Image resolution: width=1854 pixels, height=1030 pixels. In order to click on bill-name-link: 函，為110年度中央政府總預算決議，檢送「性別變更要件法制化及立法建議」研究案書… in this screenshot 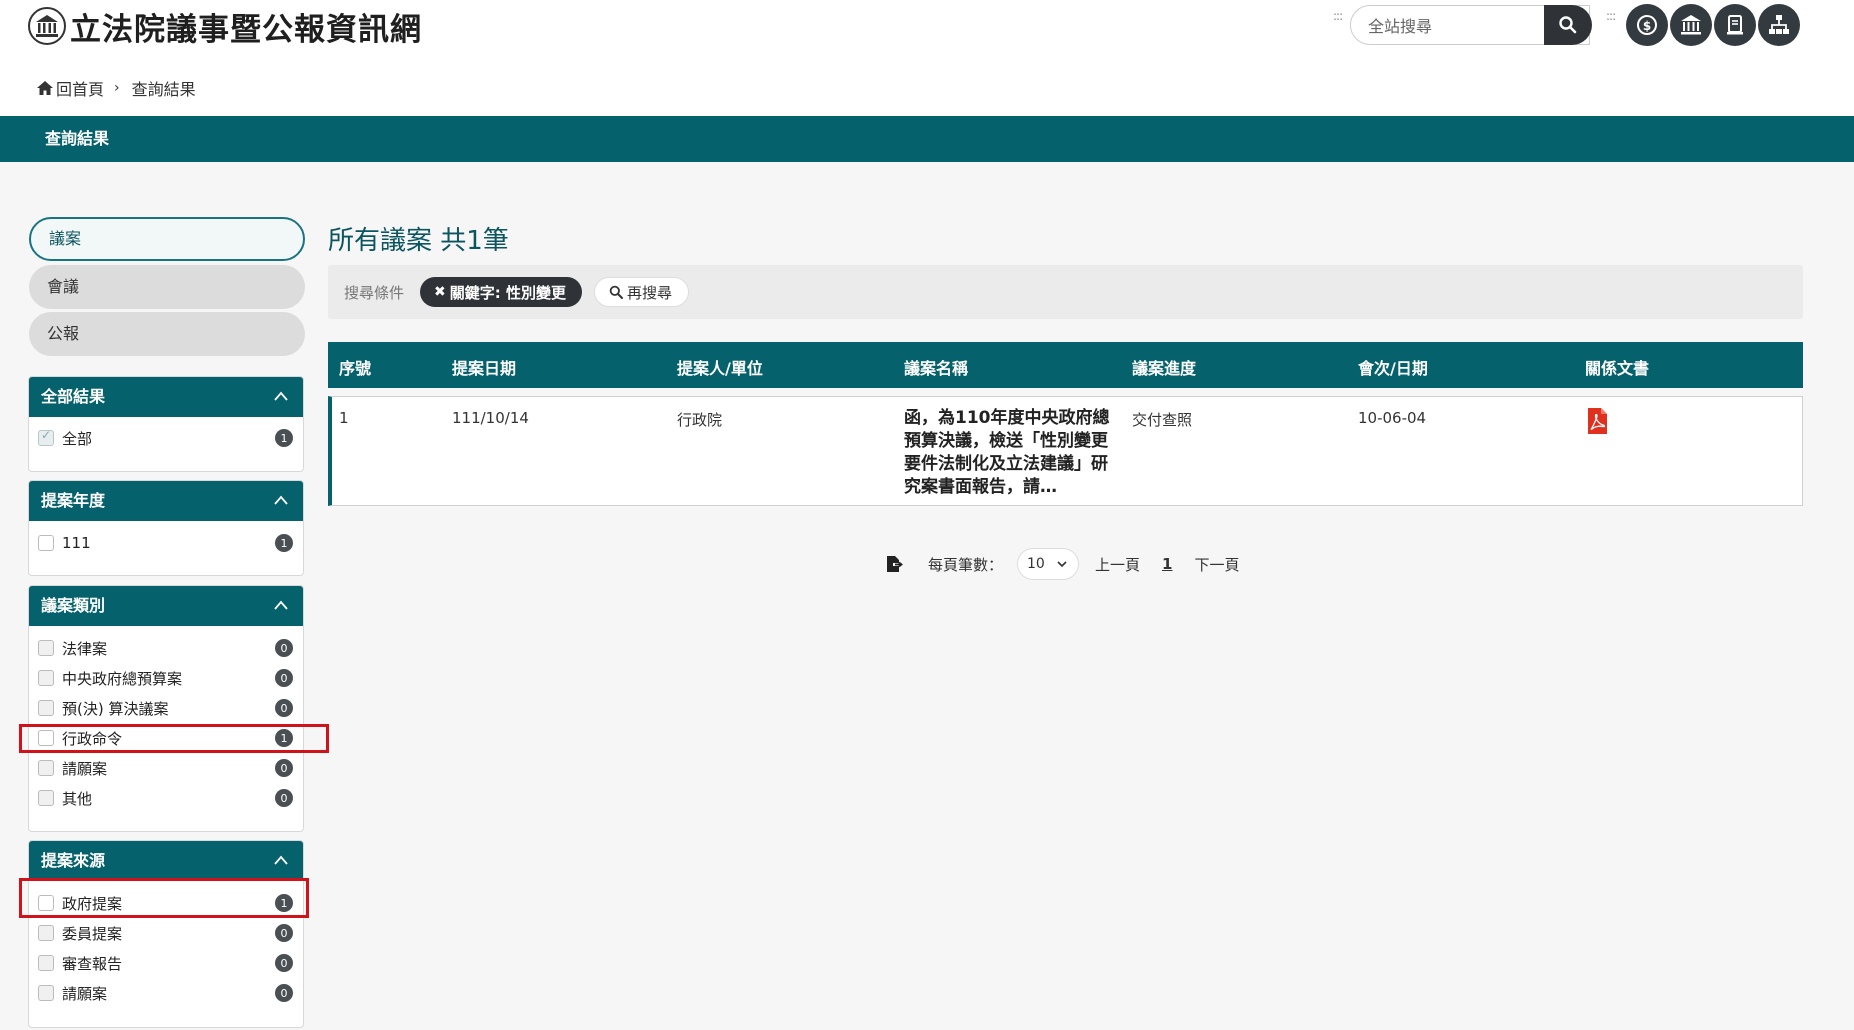, I will do `click(1011, 453)`.